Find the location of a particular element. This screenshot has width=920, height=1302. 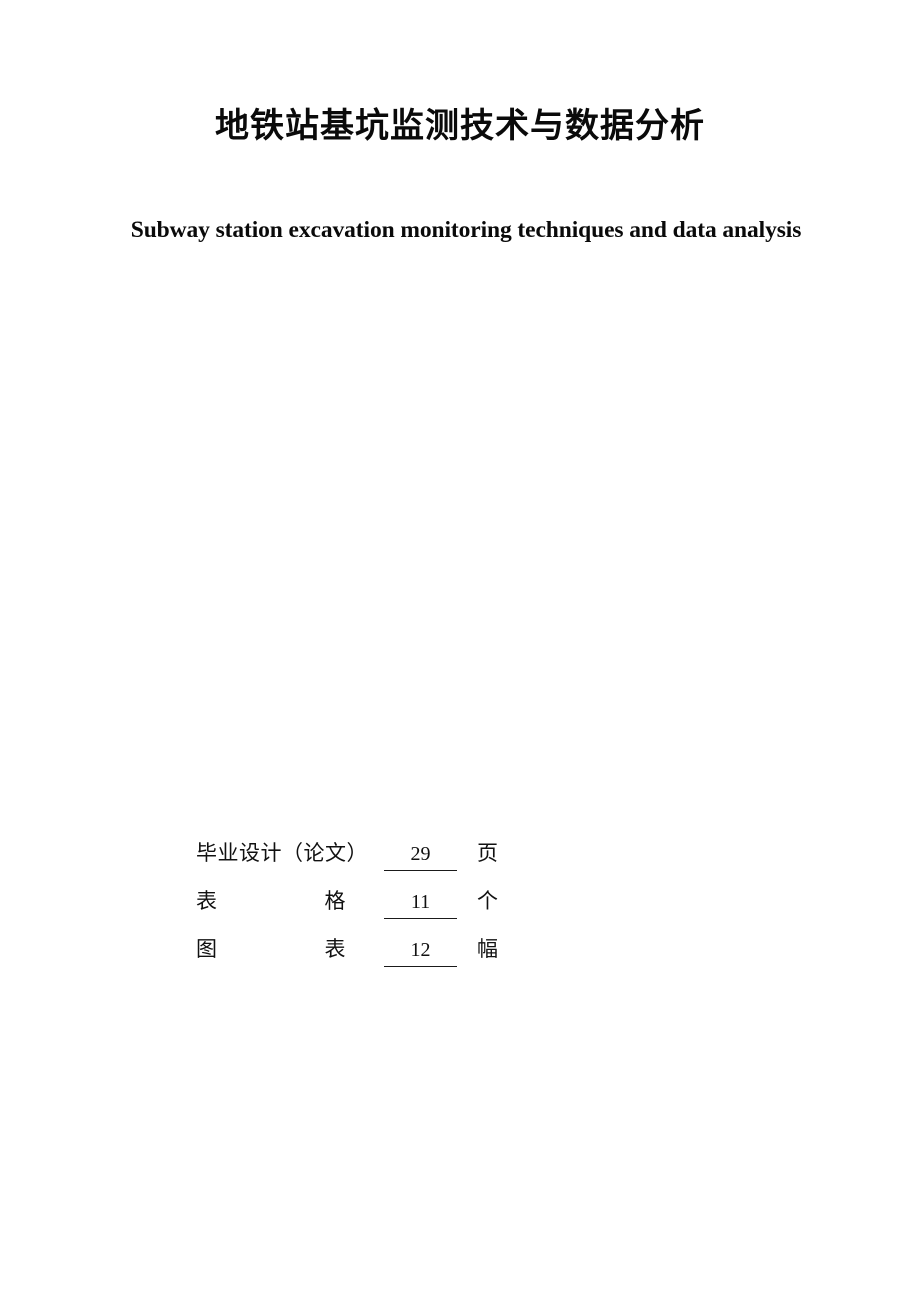

stats-unit-figures: 幅 is located at coordinates (487, 949).